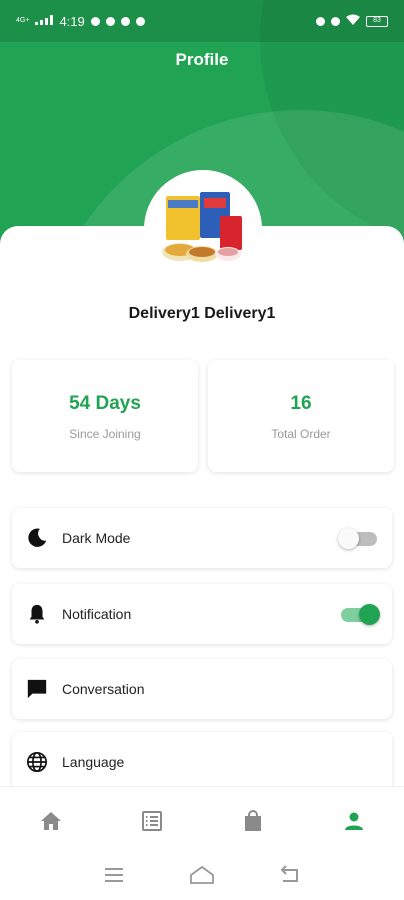  I want to click on page-title: Profile, so click(202, 59).